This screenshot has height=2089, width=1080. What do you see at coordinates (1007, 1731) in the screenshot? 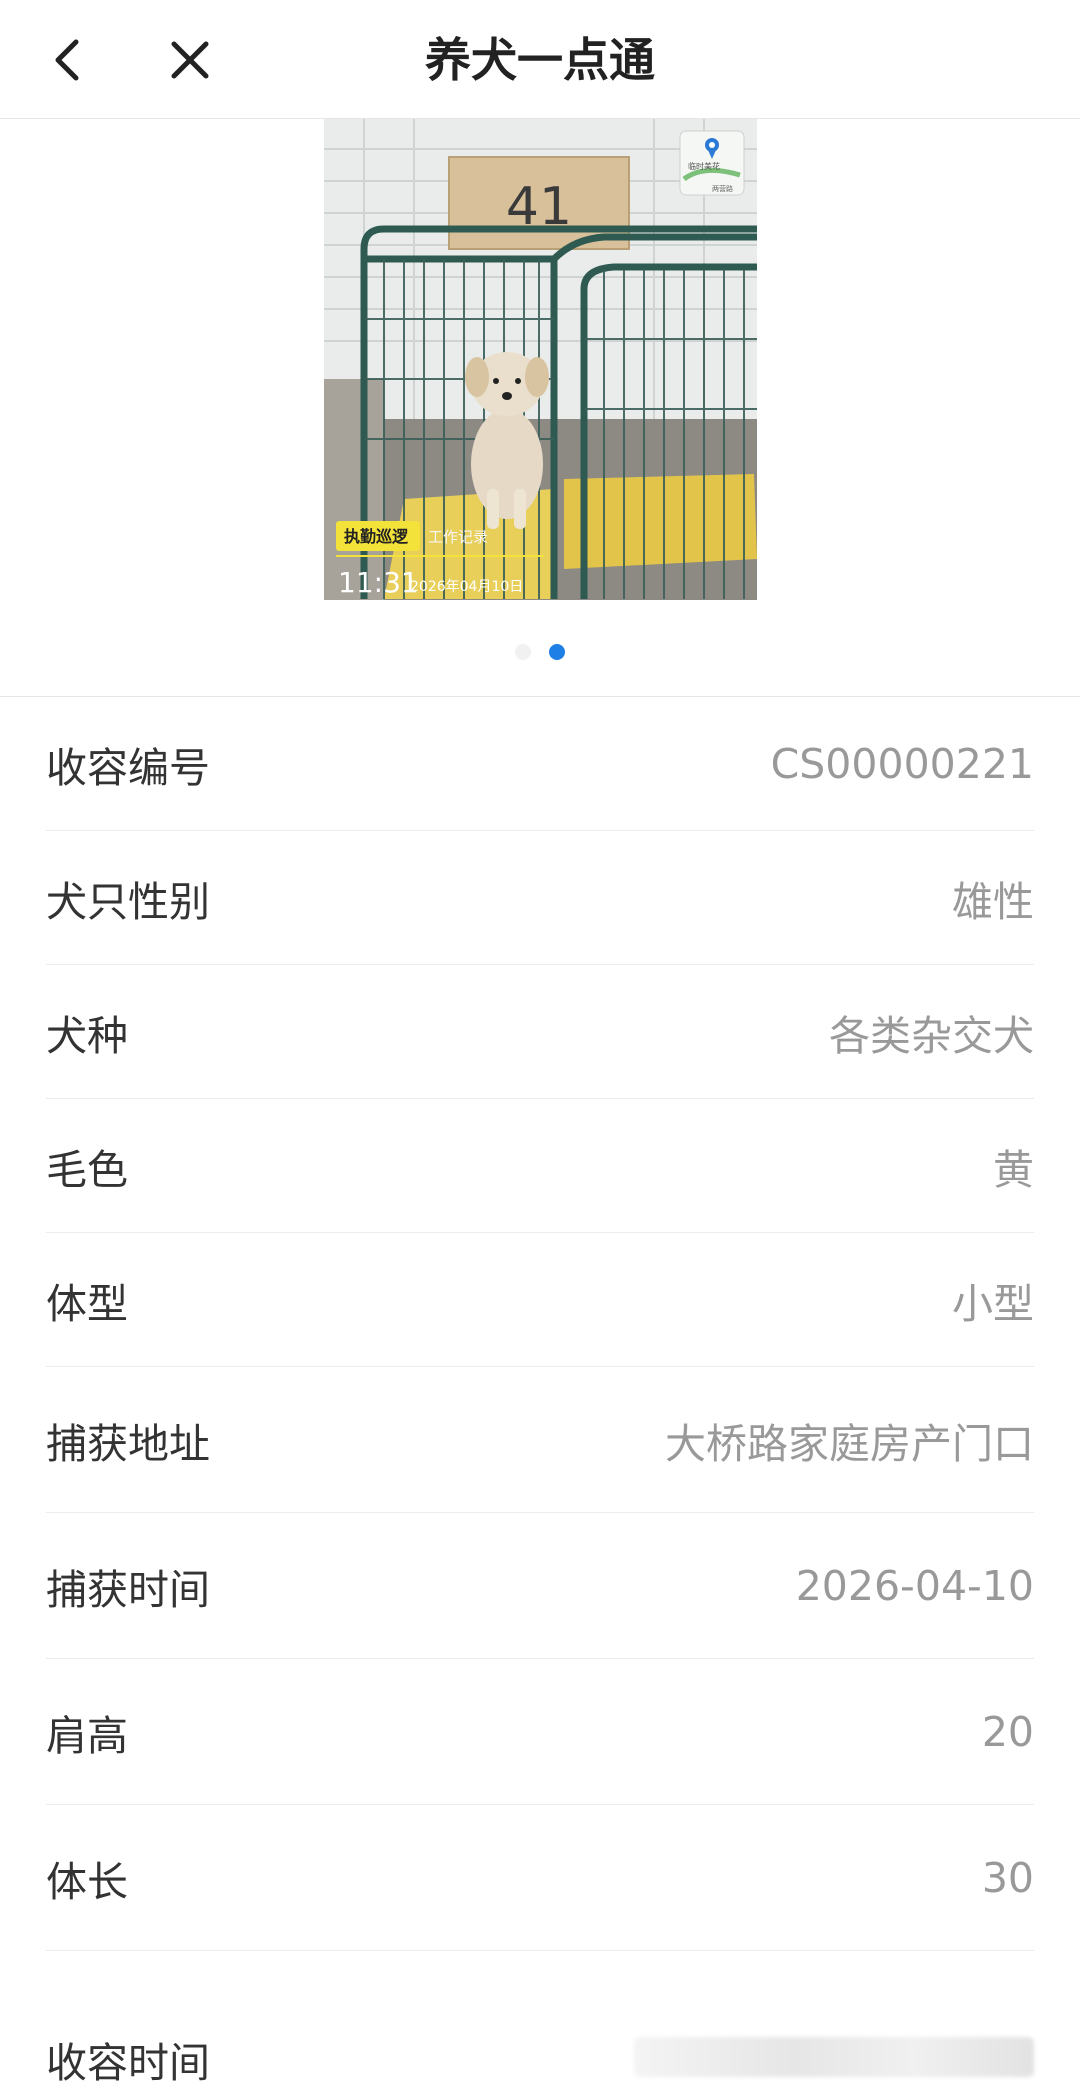
I see `info-value: 20` at bounding box center [1007, 1731].